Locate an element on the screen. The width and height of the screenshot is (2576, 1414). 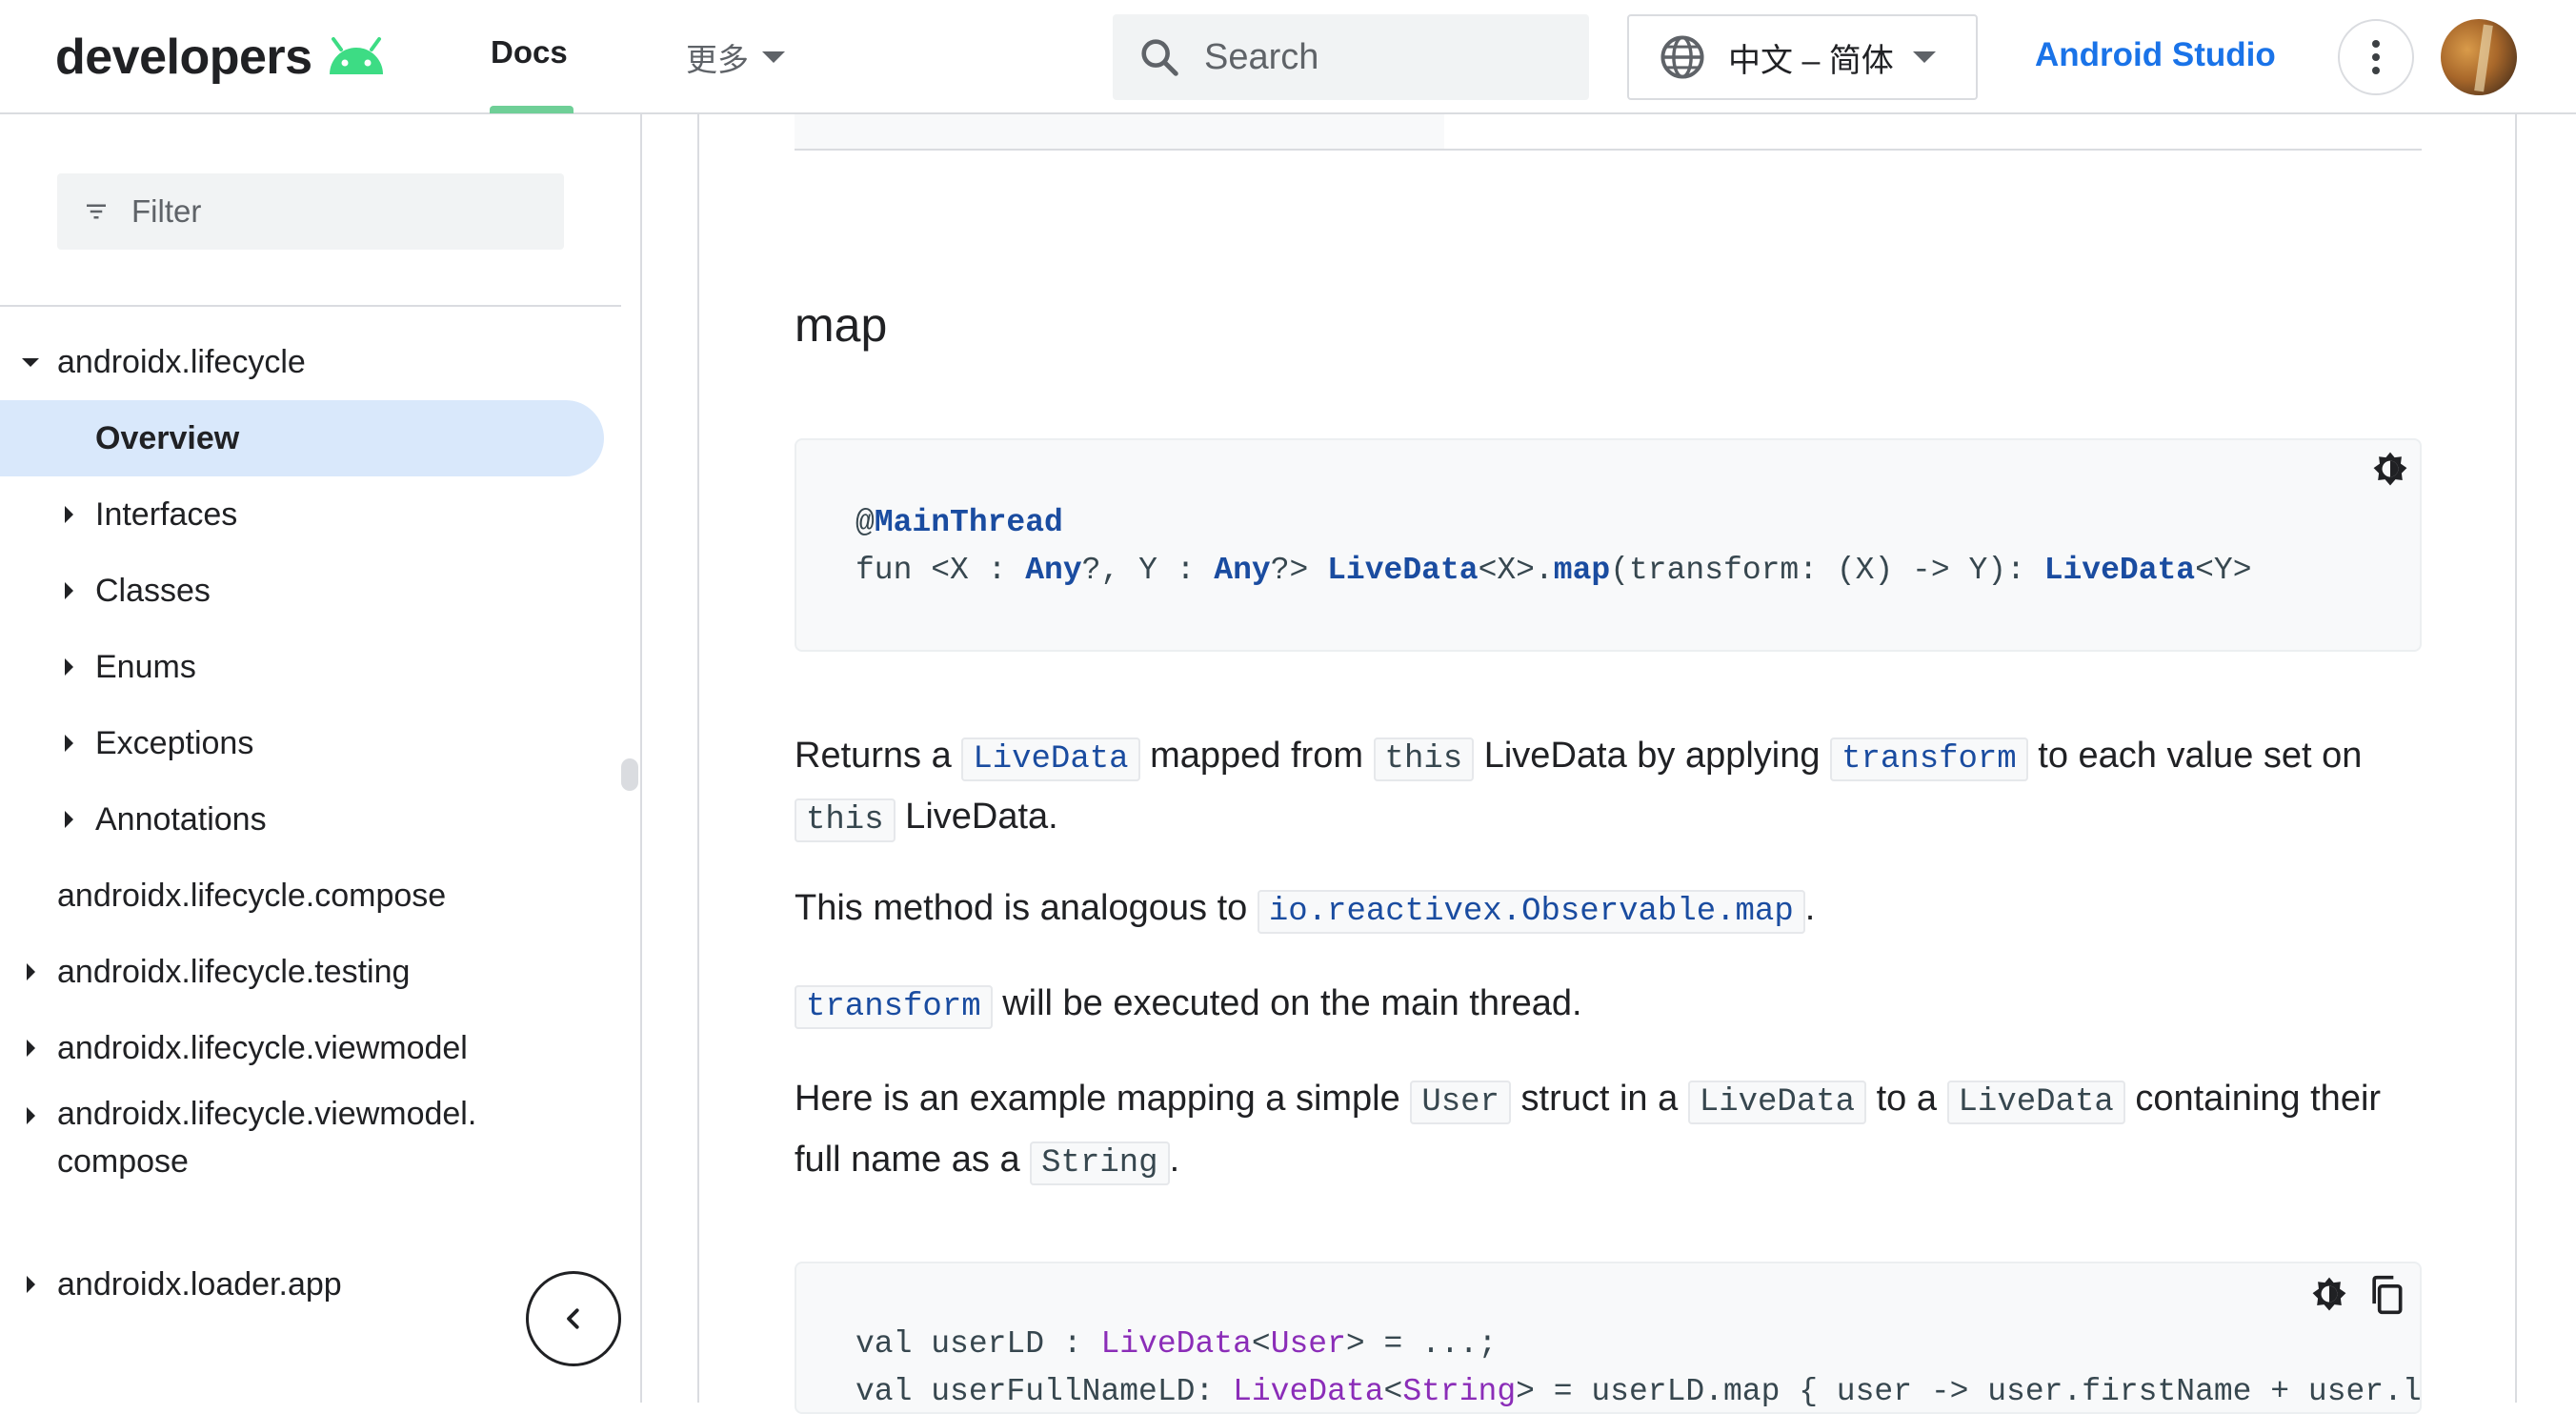
sidebar-item-interfaces: Interfaces is located at coordinates (309, 515).